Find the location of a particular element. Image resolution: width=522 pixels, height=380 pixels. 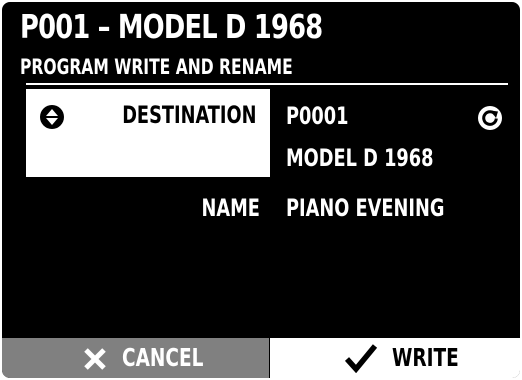

destination-selector: DESTINATION is located at coordinates (148, 133).